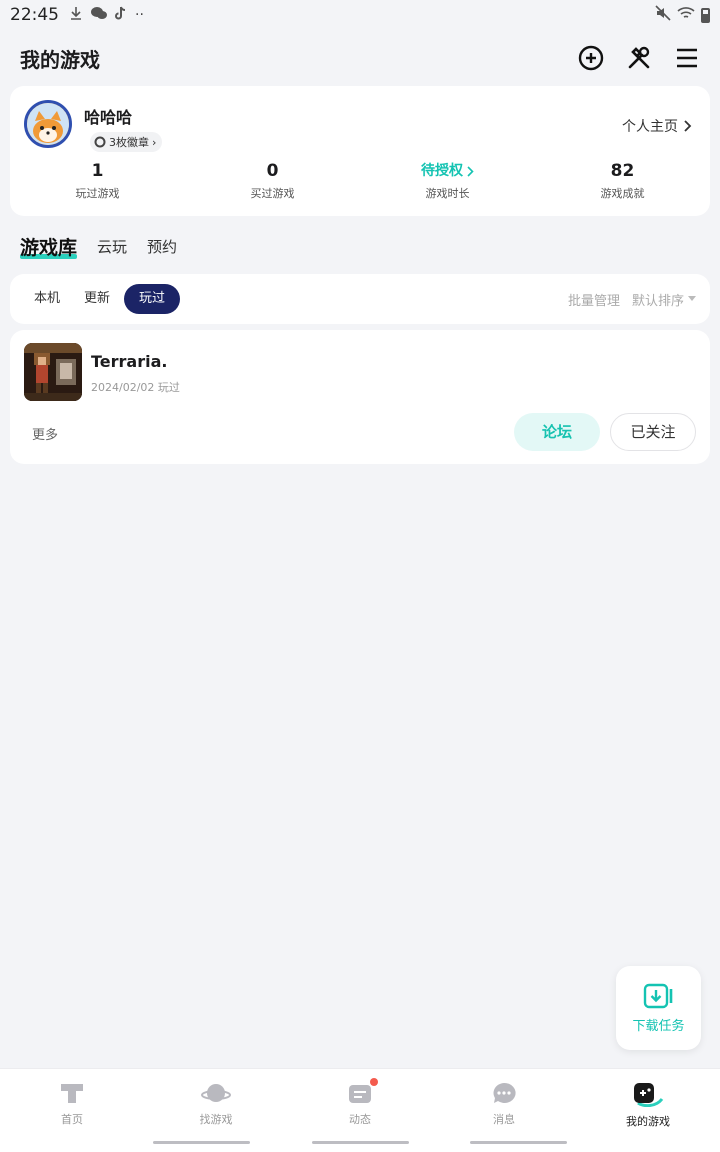  What do you see at coordinates (504, 1119) in the screenshot?
I see `nav-label: 消息` at bounding box center [504, 1119].